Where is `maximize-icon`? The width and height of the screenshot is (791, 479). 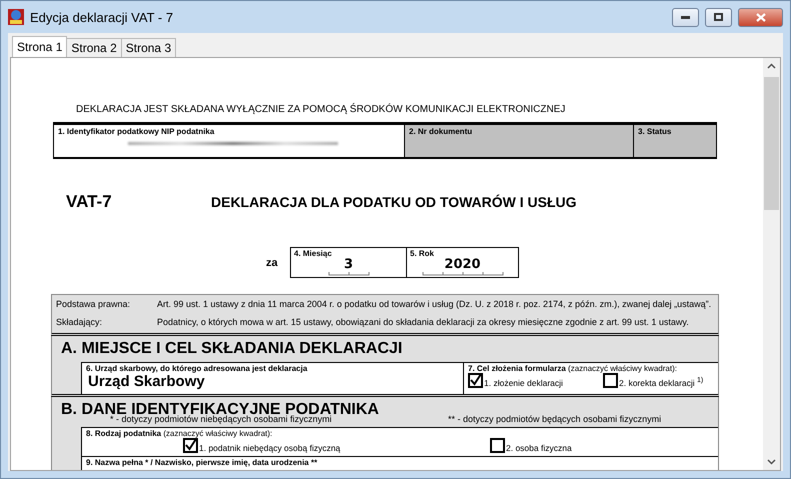 maximize-icon is located at coordinates (718, 17).